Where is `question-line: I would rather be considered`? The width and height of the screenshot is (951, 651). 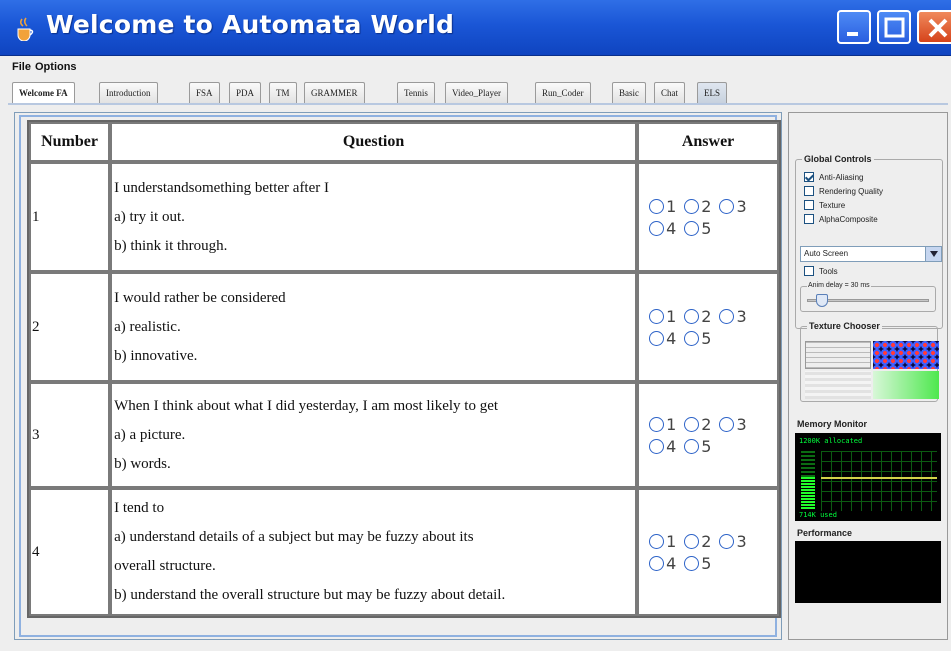 question-line: I would rather be considered is located at coordinates (200, 297).